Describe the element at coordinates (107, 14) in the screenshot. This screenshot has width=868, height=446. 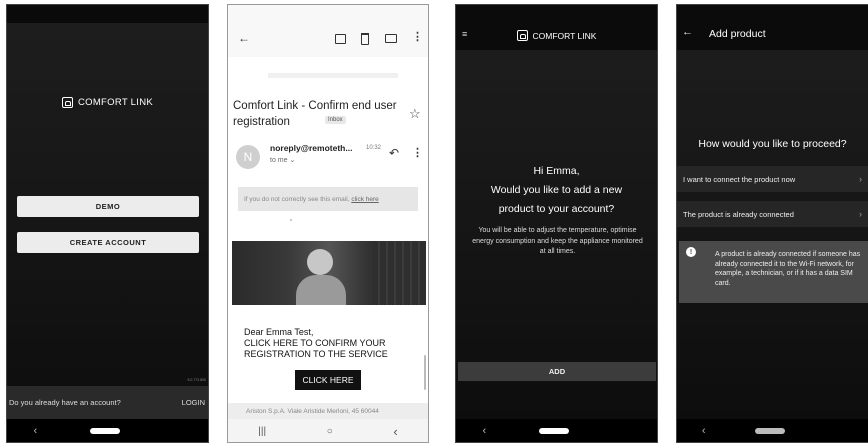
I see `status-bar` at that location.